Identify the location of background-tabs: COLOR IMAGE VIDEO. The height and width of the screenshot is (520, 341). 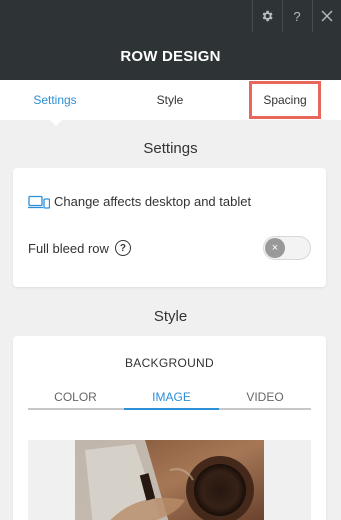
(169, 398).